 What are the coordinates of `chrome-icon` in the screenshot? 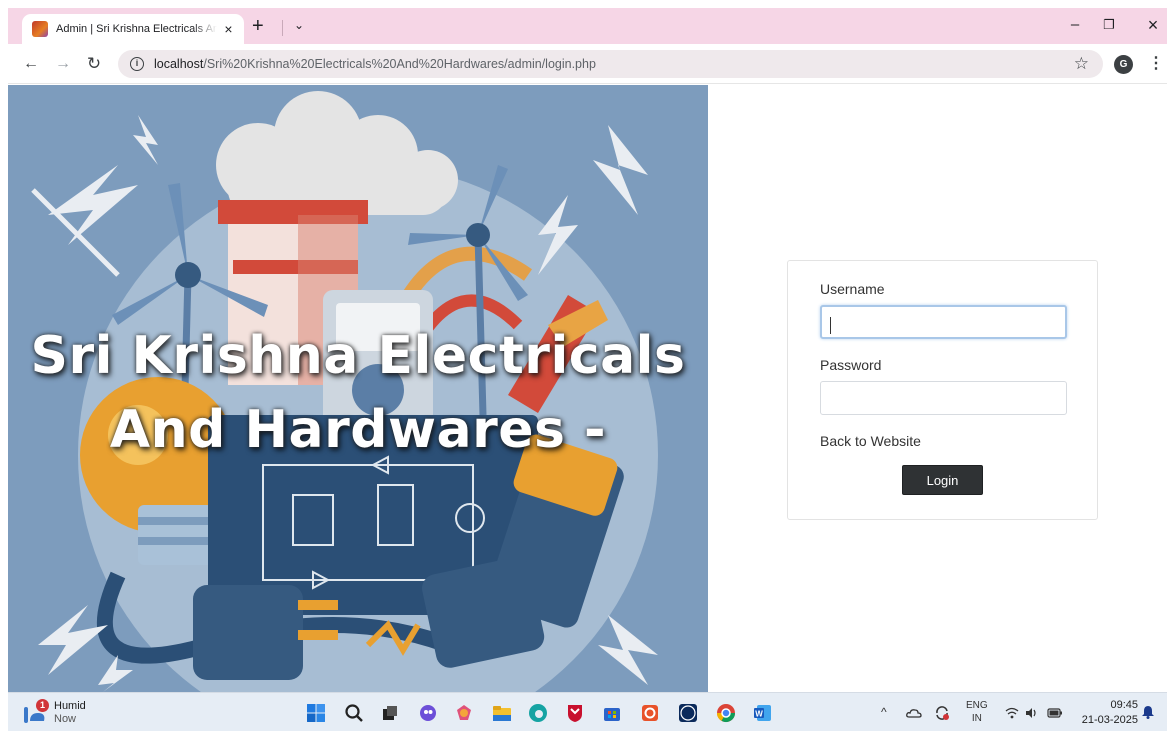 It's located at (726, 713).